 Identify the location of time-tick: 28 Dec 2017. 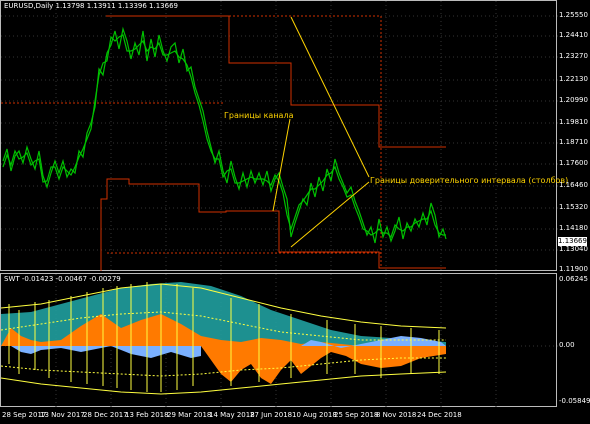
(105, 415).